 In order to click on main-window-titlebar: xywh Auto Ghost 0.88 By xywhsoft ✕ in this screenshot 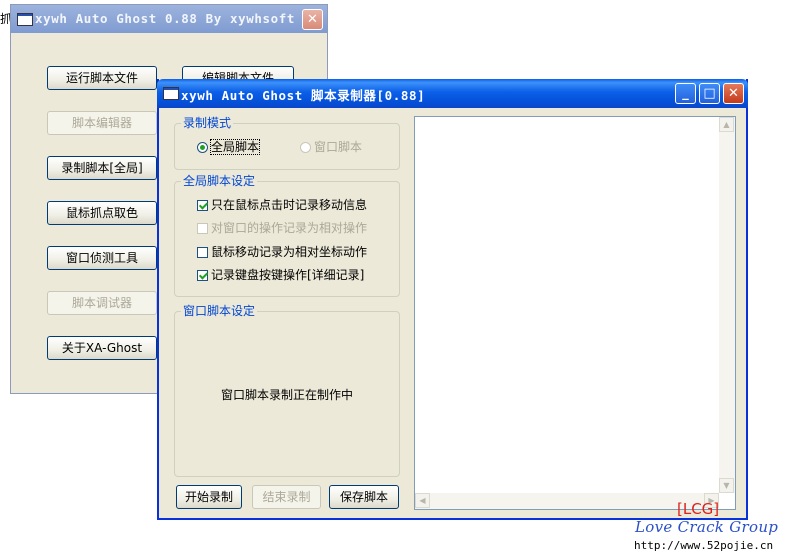, I will do `click(169, 19)`.